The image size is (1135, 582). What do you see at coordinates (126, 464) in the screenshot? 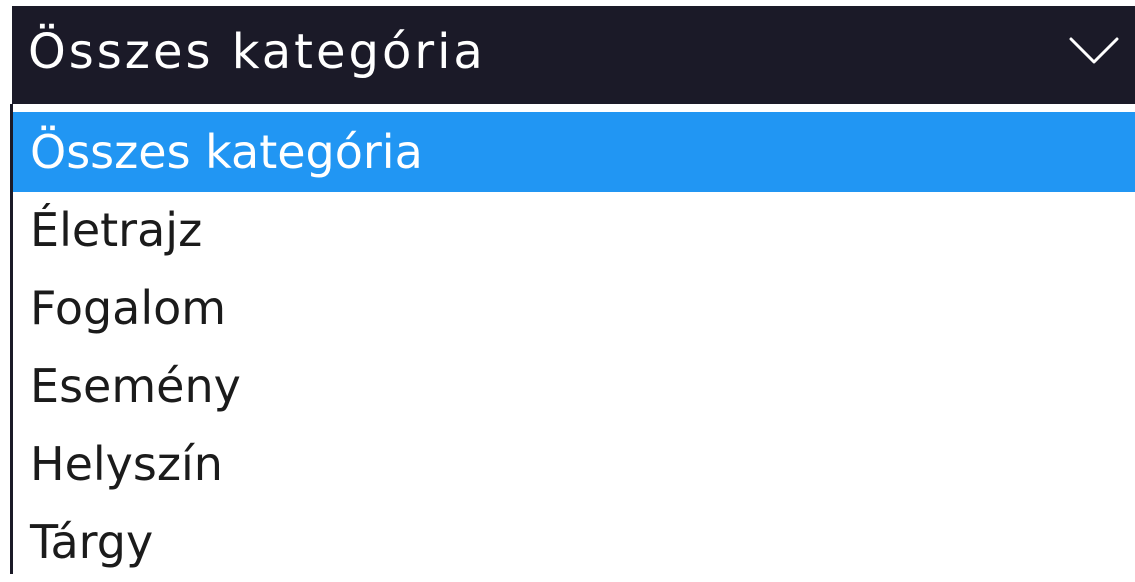
I see `option-label: Helyszín` at bounding box center [126, 464].